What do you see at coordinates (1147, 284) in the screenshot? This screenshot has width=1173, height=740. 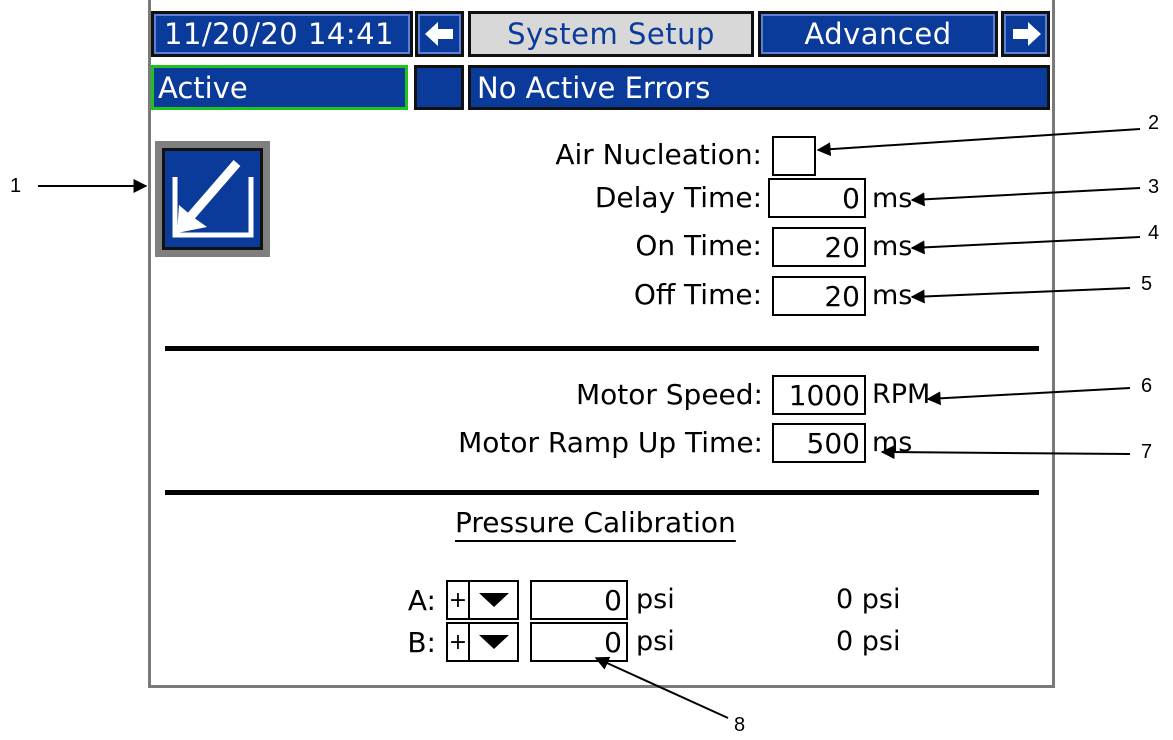 I see `callout-5: 5` at bounding box center [1147, 284].